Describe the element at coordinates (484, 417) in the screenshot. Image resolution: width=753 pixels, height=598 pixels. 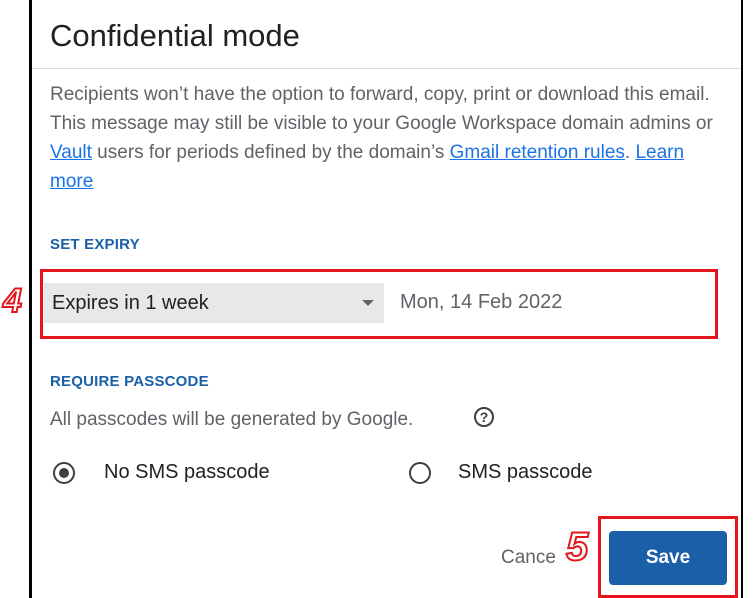
I see `help-icon: ?` at that location.